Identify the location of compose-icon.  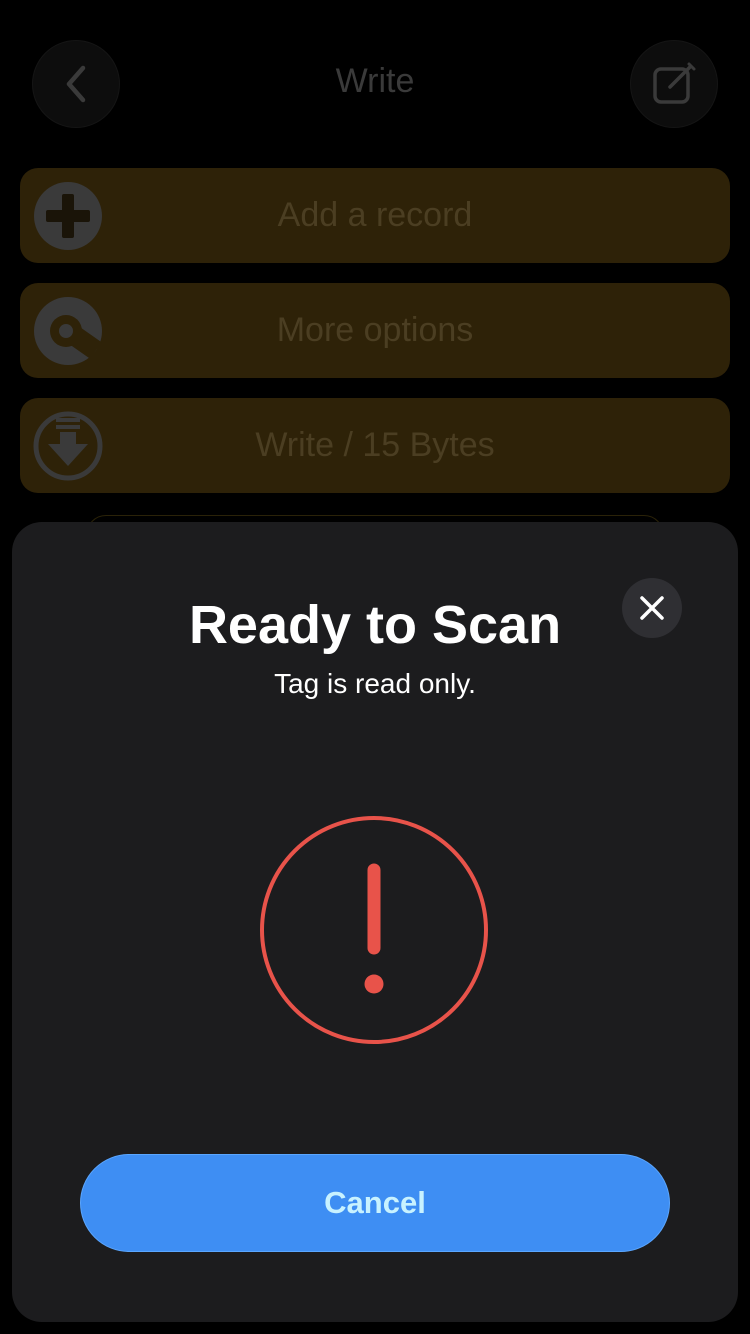
(674, 83).